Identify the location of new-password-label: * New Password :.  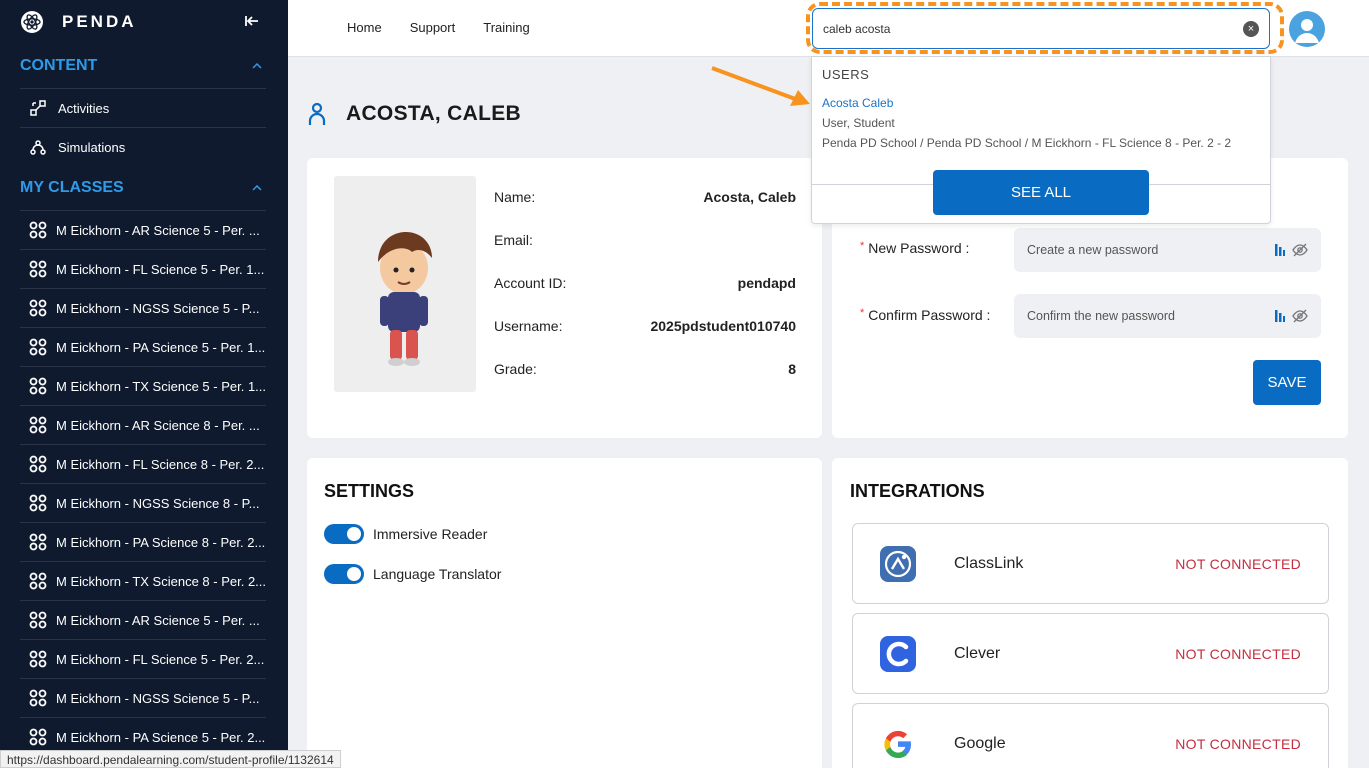
(915, 248).